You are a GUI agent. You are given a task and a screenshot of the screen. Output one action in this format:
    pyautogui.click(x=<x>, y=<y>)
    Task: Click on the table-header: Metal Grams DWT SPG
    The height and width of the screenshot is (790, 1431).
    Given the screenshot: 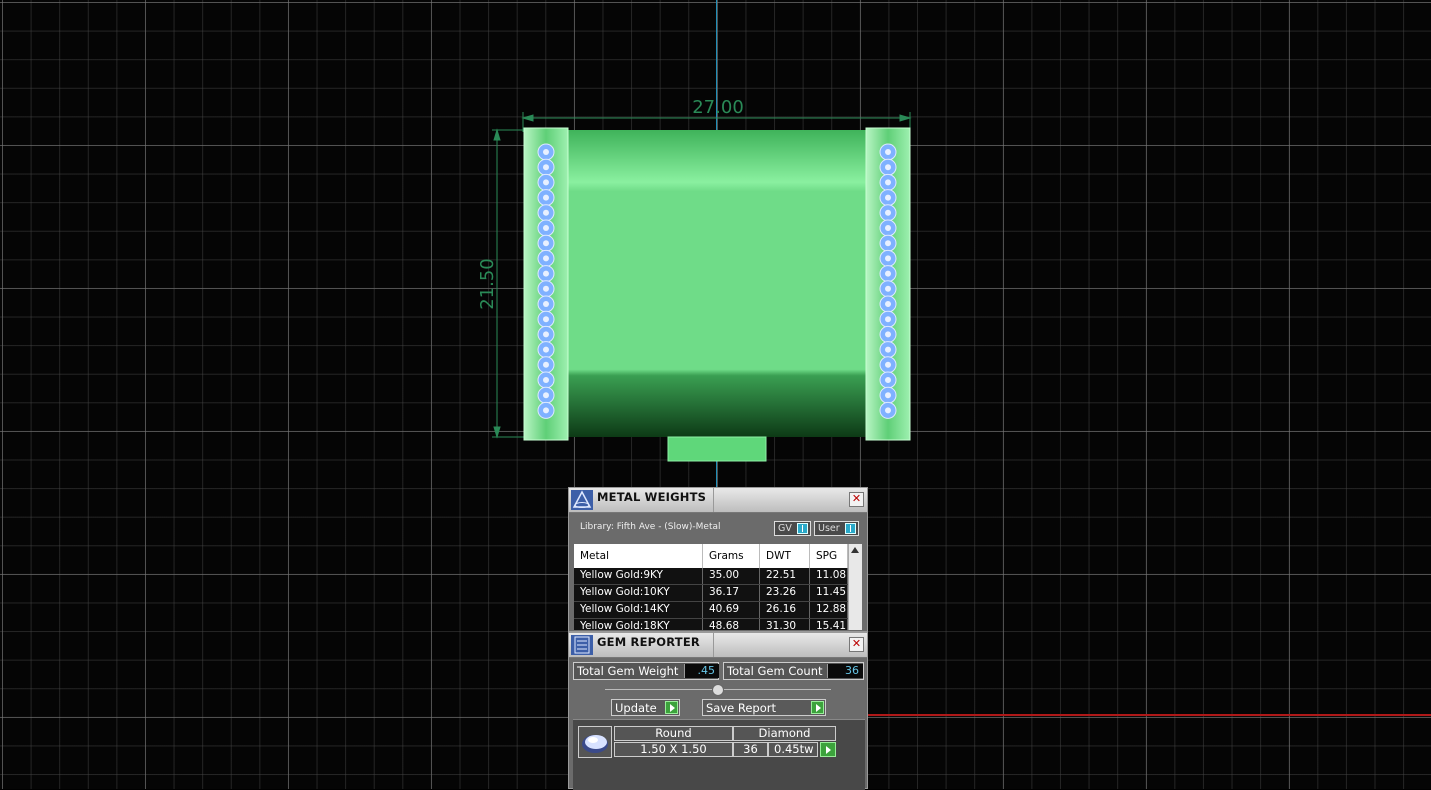 What is the action you would take?
    pyautogui.click(x=711, y=556)
    